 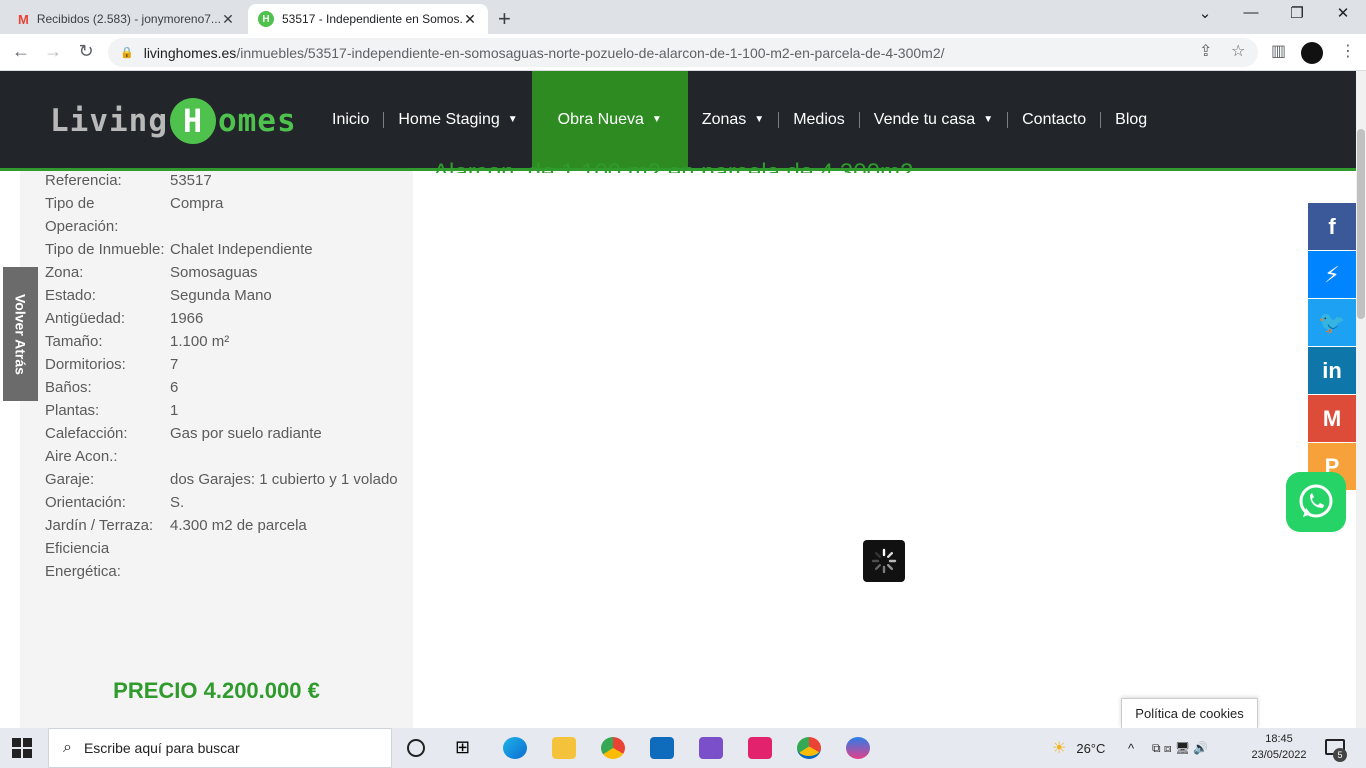 I want to click on nav-label: Contacto, so click(x=1054, y=119).